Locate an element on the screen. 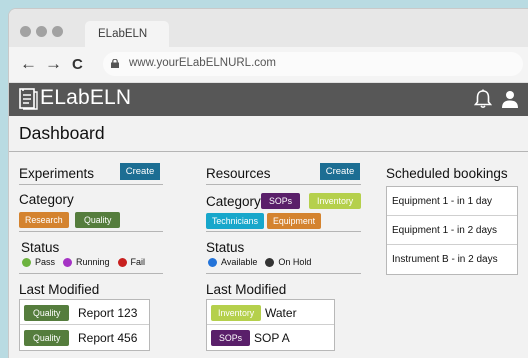 The height and width of the screenshot is (358, 528). status-dot-pass is located at coordinates (26, 262).